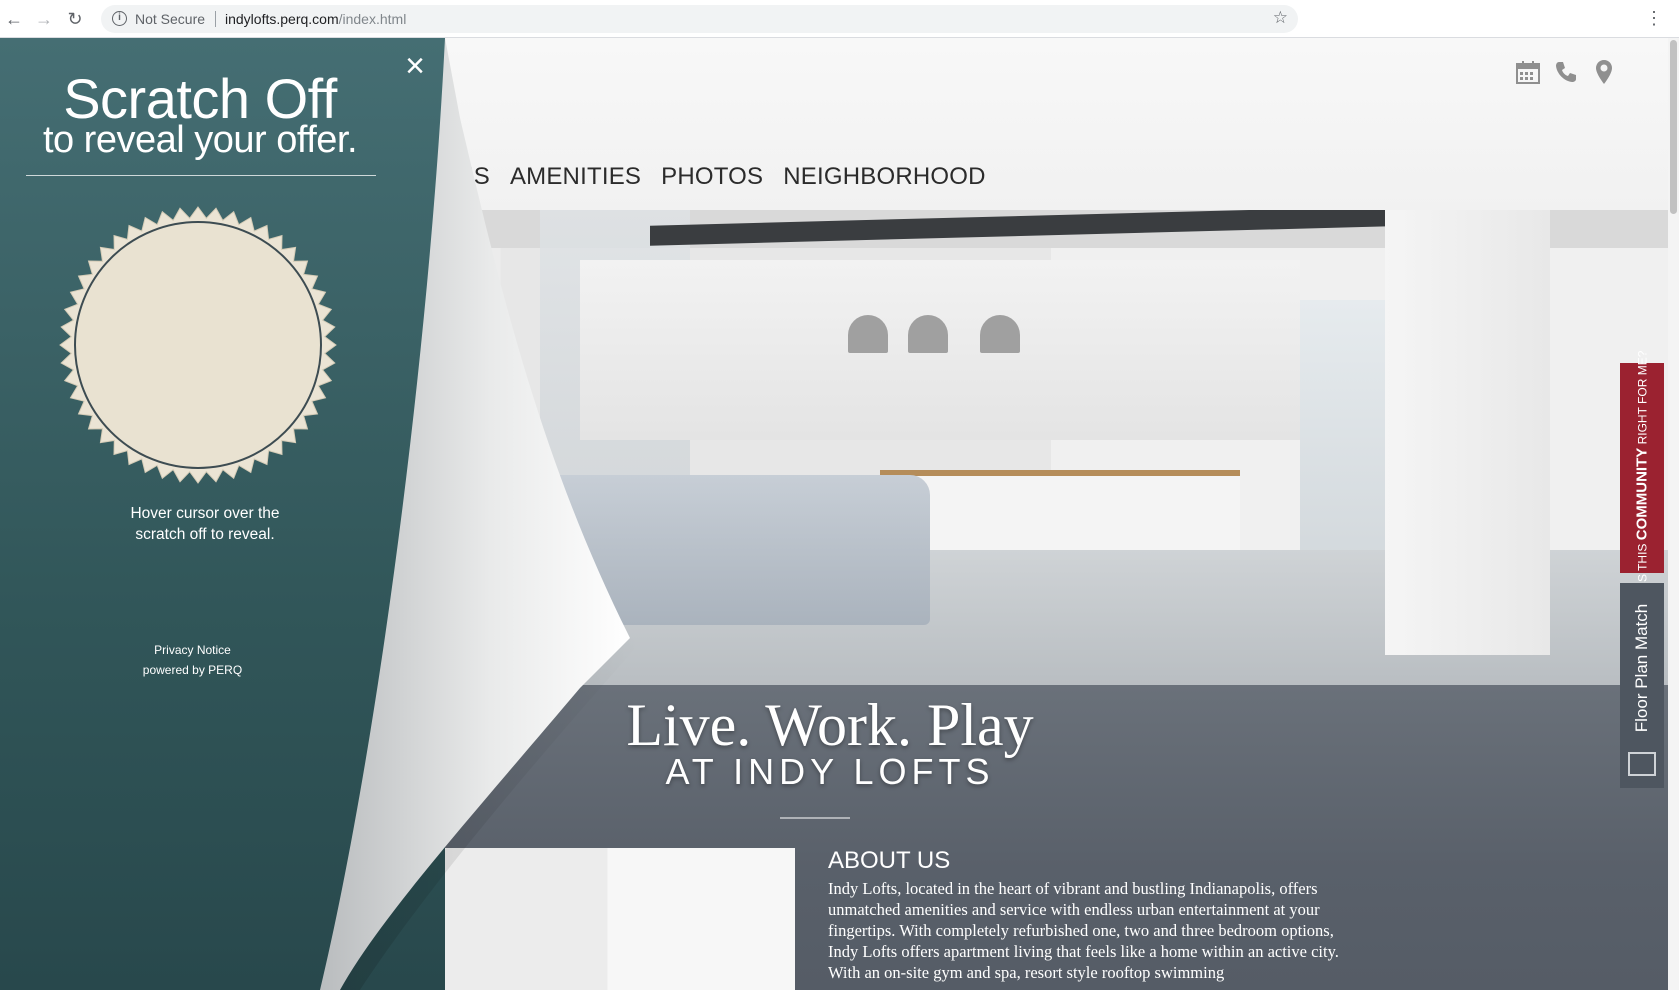 Image resolution: width=1679 pixels, height=990 pixels. What do you see at coordinates (830, 738) in the screenshot?
I see `tagline: Live. Work. Play AT INDY LOFTS` at bounding box center [830, 738].